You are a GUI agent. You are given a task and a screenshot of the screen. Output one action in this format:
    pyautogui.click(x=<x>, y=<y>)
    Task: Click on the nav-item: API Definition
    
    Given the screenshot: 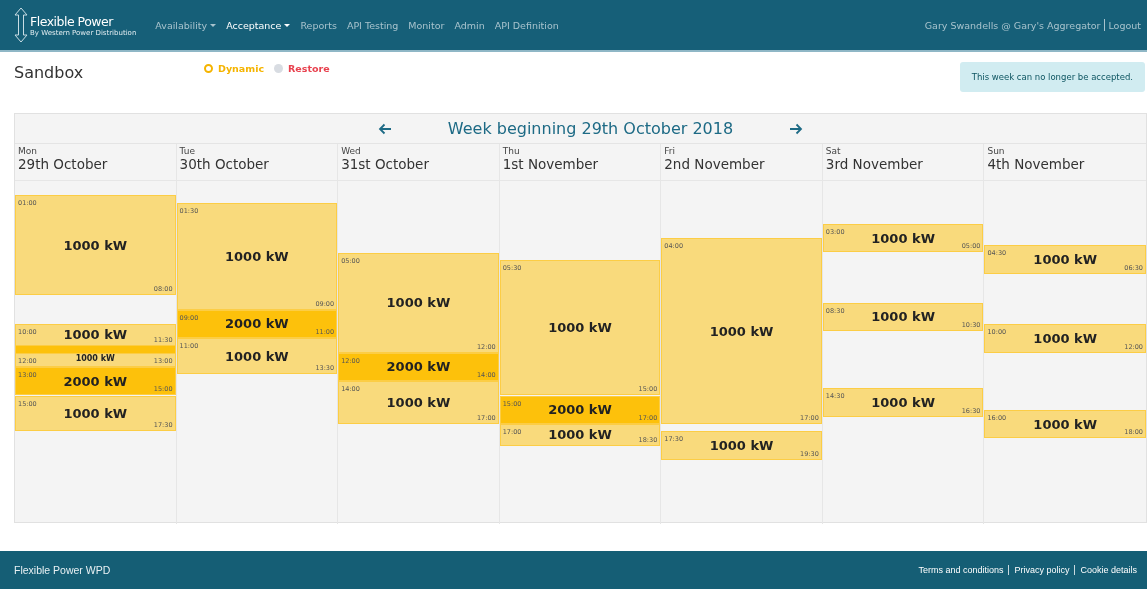 What is the action you would take?
    pyautogui.click(x=526, y=25)
    